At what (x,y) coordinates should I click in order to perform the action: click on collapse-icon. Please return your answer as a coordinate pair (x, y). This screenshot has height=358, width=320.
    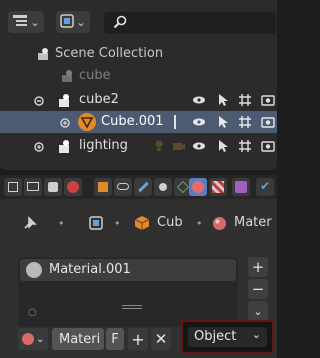
    Looking at the image, I should click on (39, 102).